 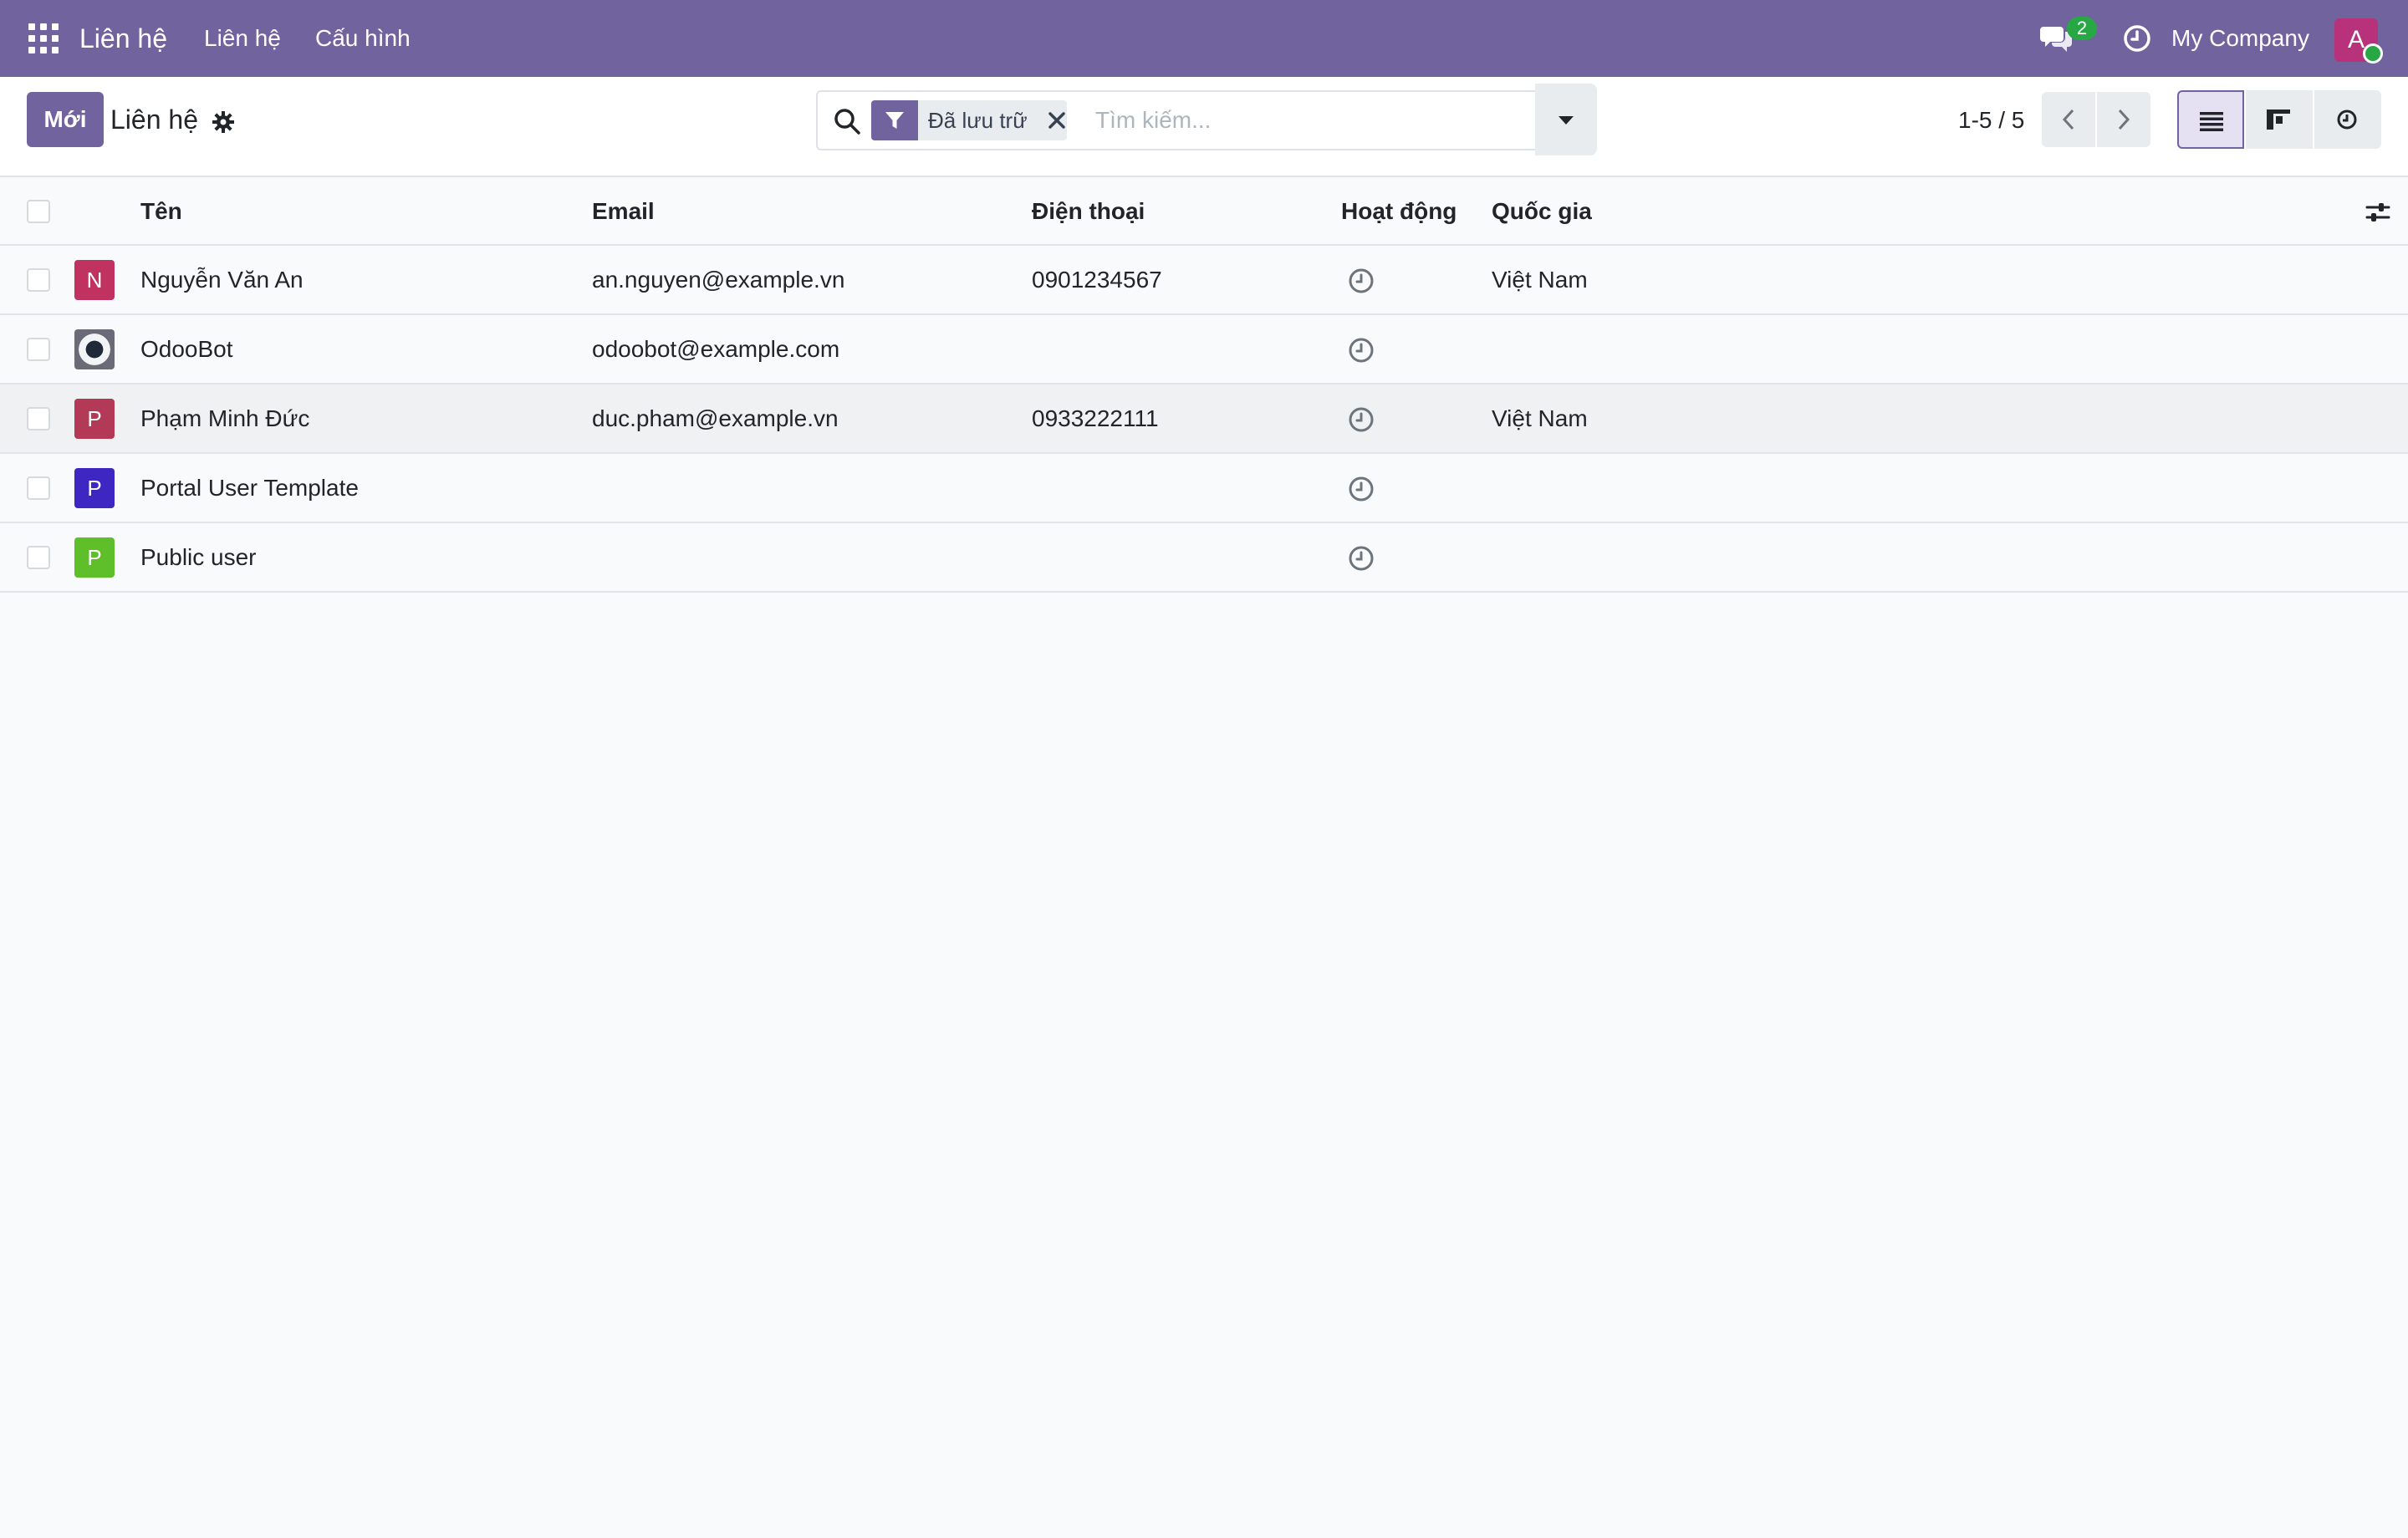 What do you see at coordinates (895, 120) in the screenshot?
I see `filter-icon` at bounding box center [895, 120].